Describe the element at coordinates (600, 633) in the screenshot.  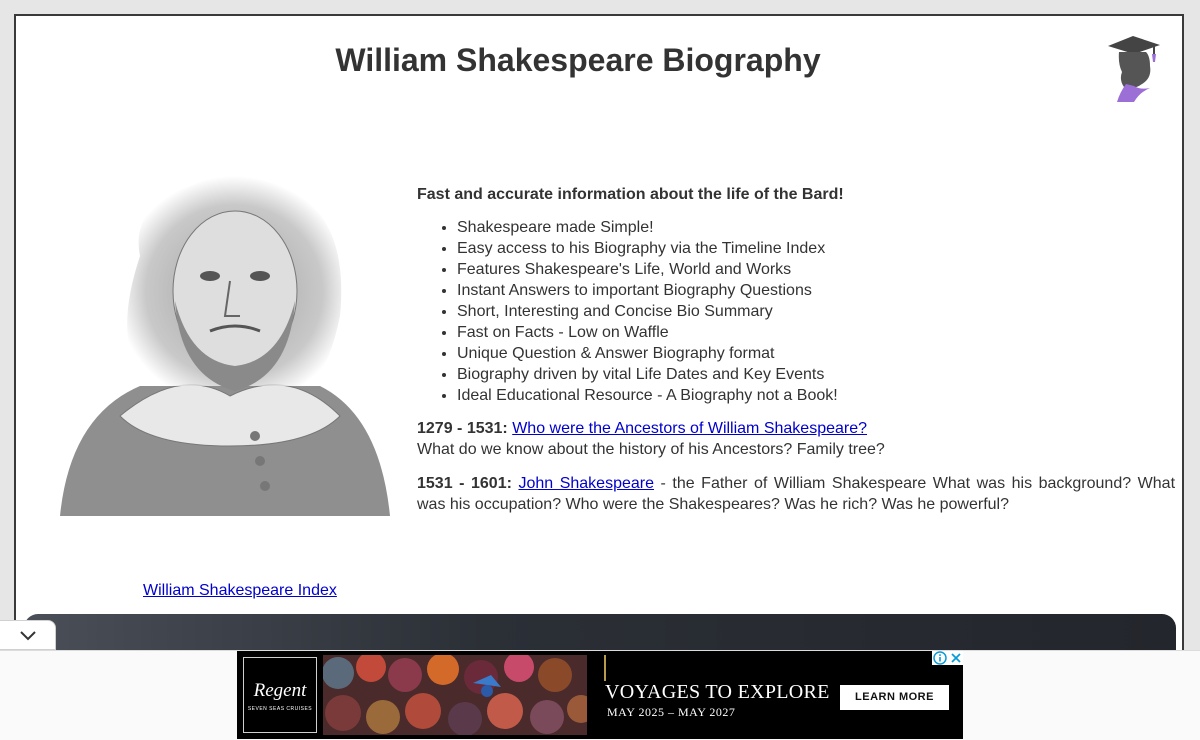
I see `footer-bar` at that location.